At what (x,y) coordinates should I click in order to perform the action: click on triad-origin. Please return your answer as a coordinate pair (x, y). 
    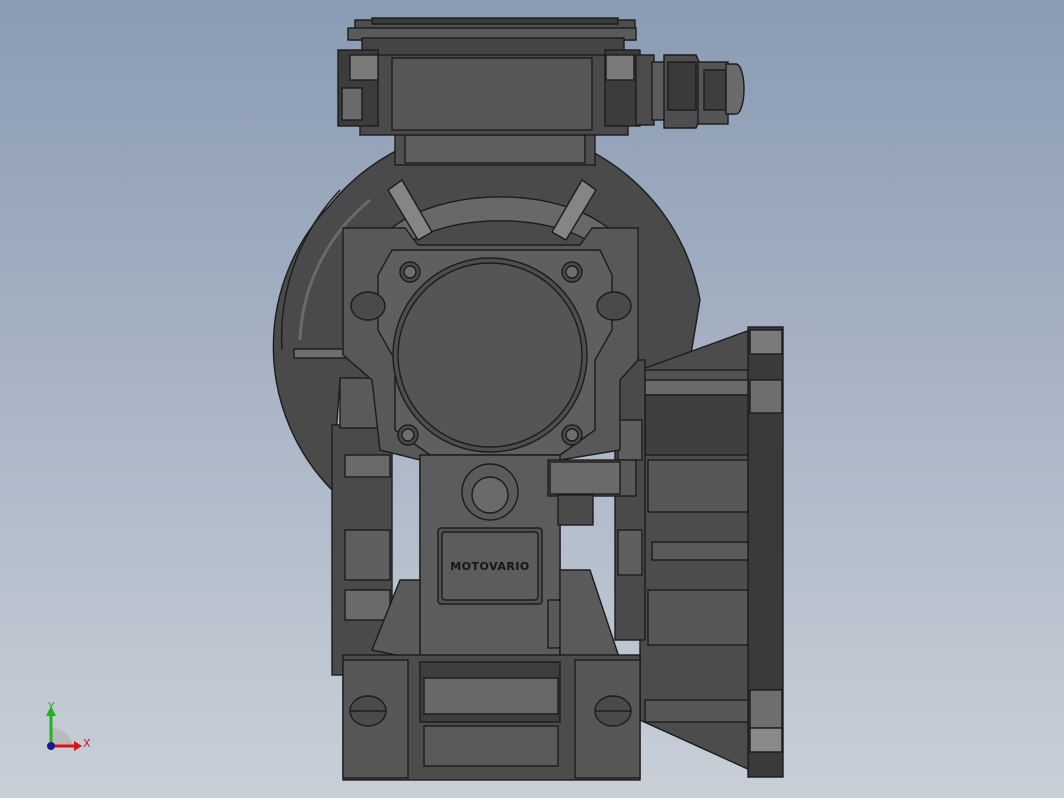
    Looking at the image, I should click on (51, 746).